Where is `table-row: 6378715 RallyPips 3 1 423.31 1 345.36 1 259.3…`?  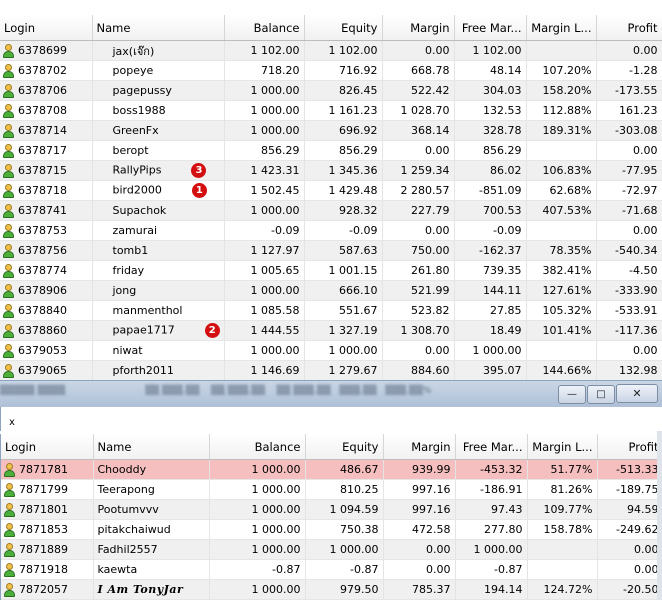 table-row: 6378715 RallyPips 3 1 423.31 1 345.36 1 259.3… is located at coordinates (331, 170).